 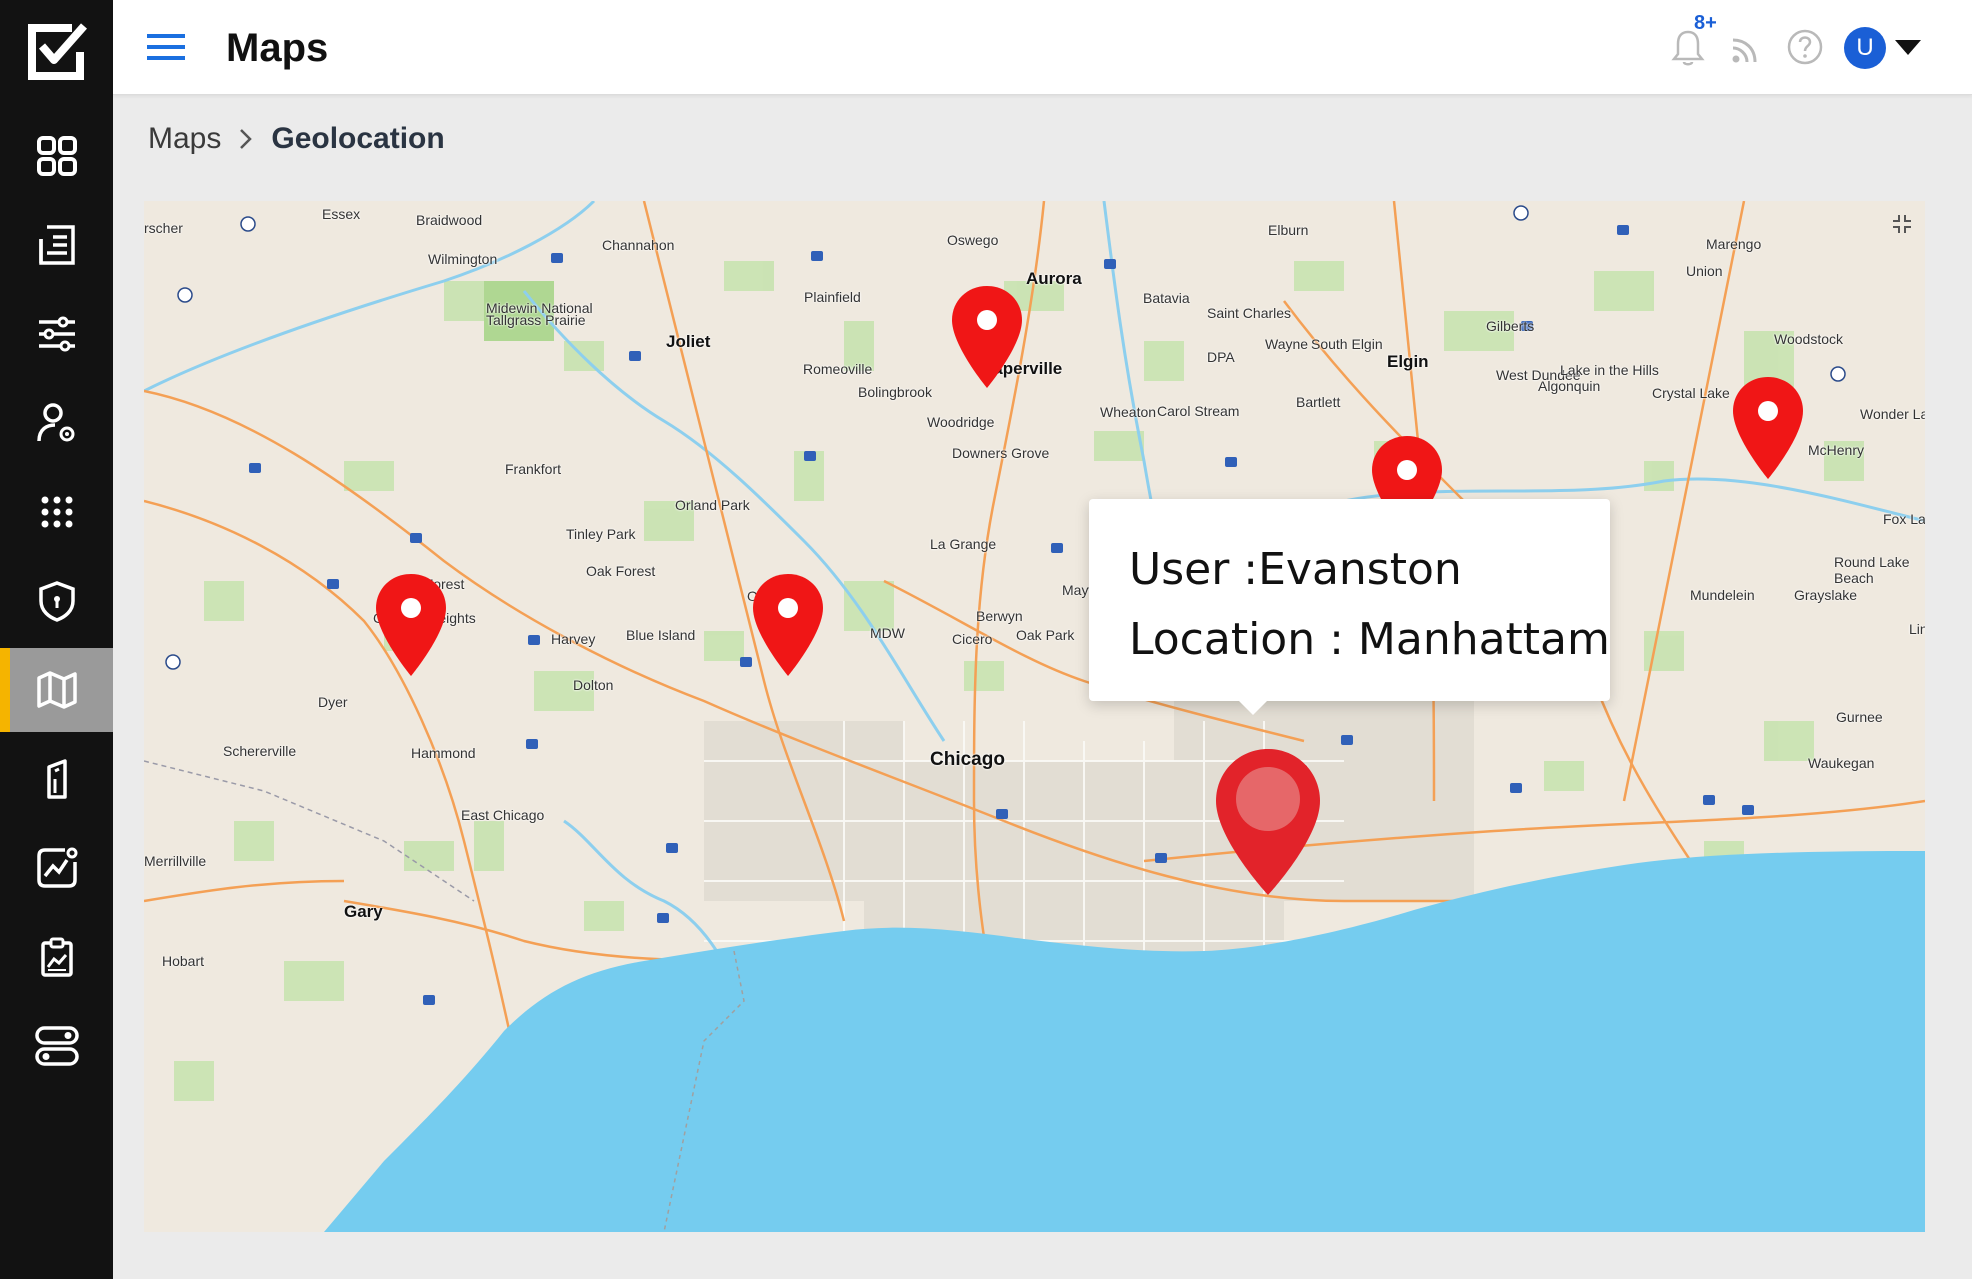 What do you see at coordinates (1510, 326) in the screenshot?
I see `city-label: Gilberts` at bounding box center [1510, 326].